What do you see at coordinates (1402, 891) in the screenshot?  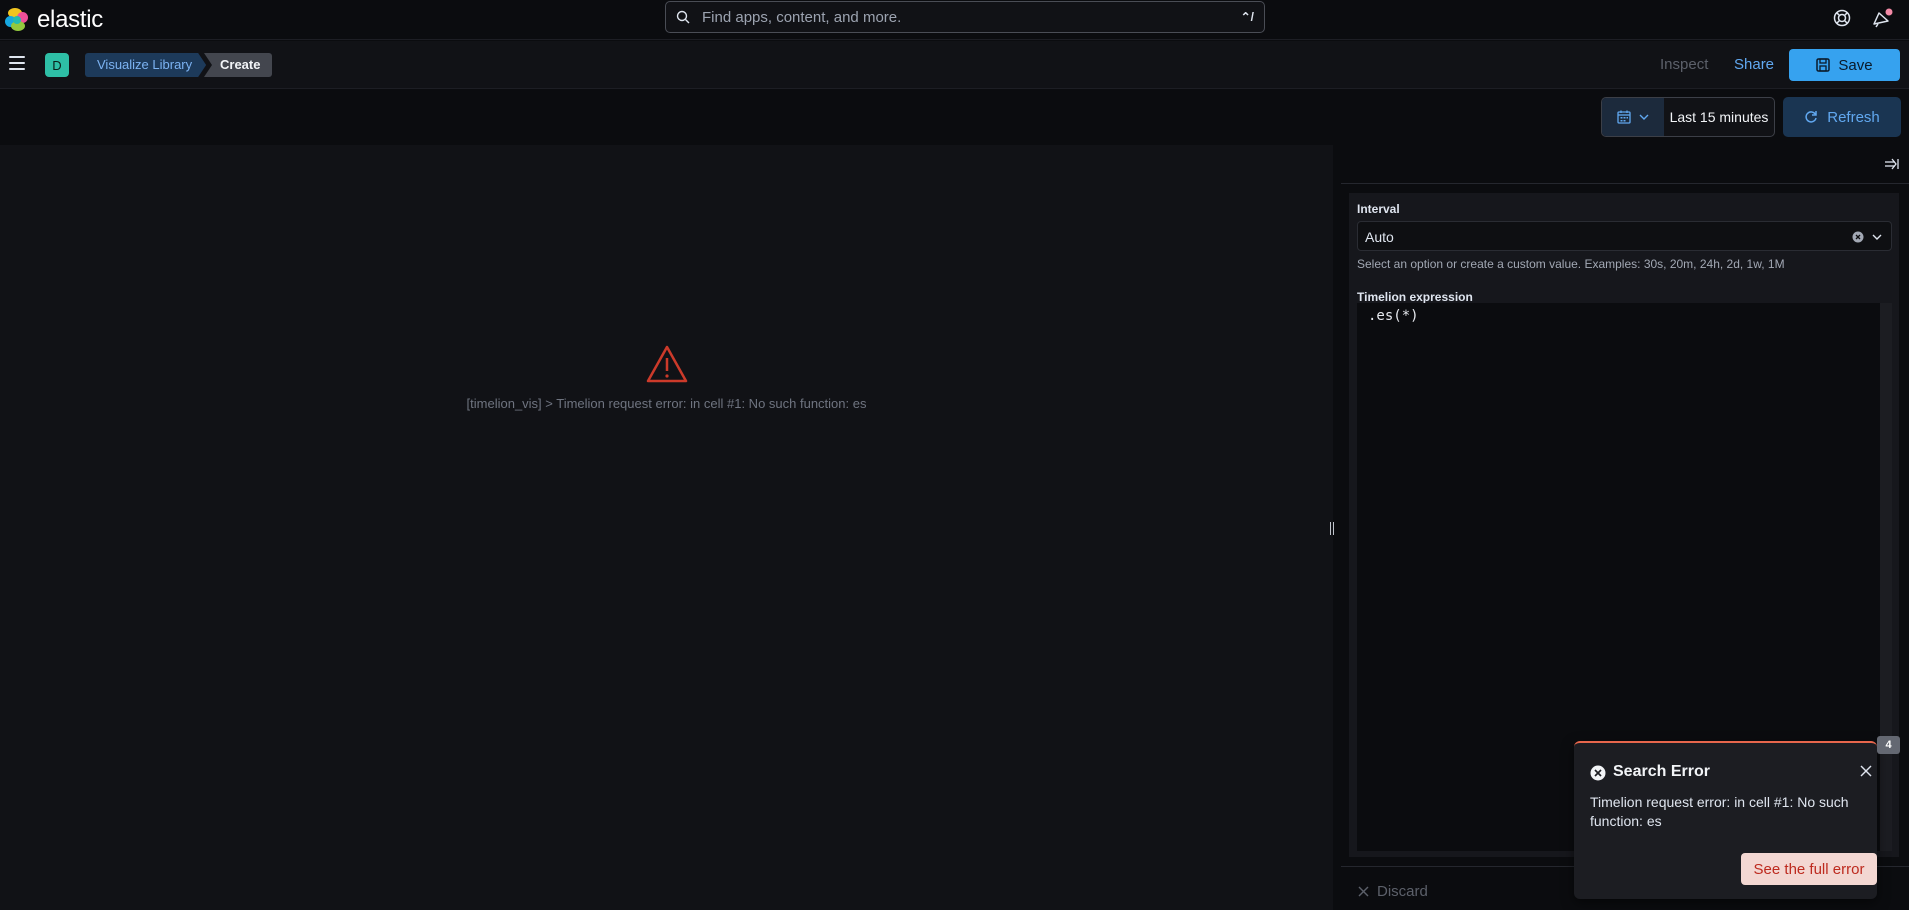 I see `discard-label: Discard` at bounding box center [1402, 891].